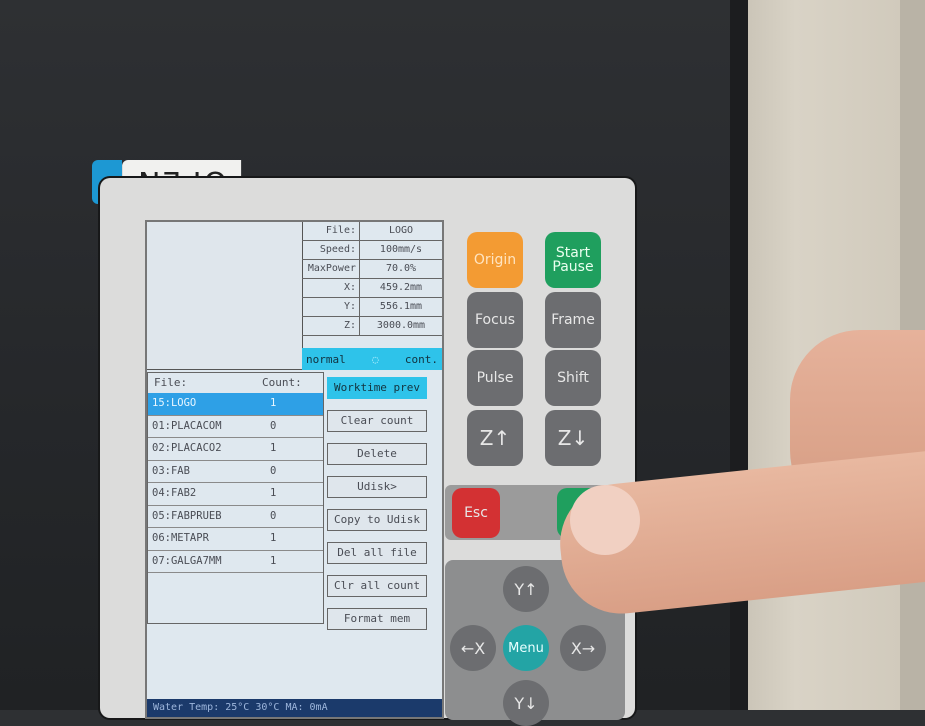 Image resolution: width=925 pixels, height=726 pixels. Describe the element at coordinates (377, 619) in the screenshot. I see `format-mem-button: Format mem` at that location.